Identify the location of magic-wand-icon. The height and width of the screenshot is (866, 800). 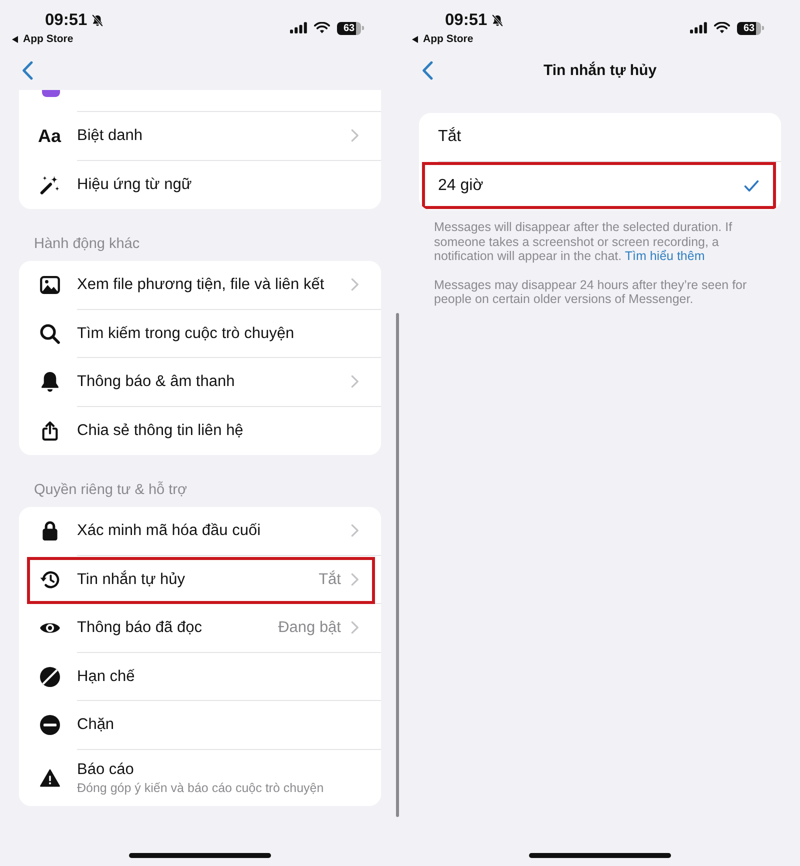
(50, 184).